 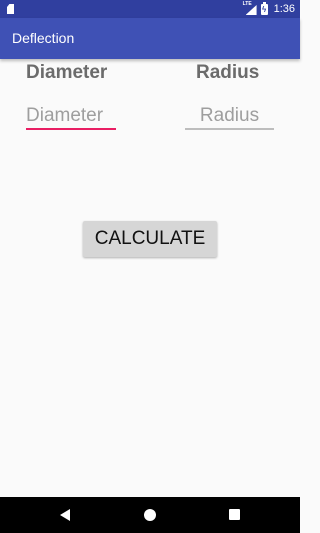 I want to click on calculate-button: CALCULATE, so click(x=150, y=239).